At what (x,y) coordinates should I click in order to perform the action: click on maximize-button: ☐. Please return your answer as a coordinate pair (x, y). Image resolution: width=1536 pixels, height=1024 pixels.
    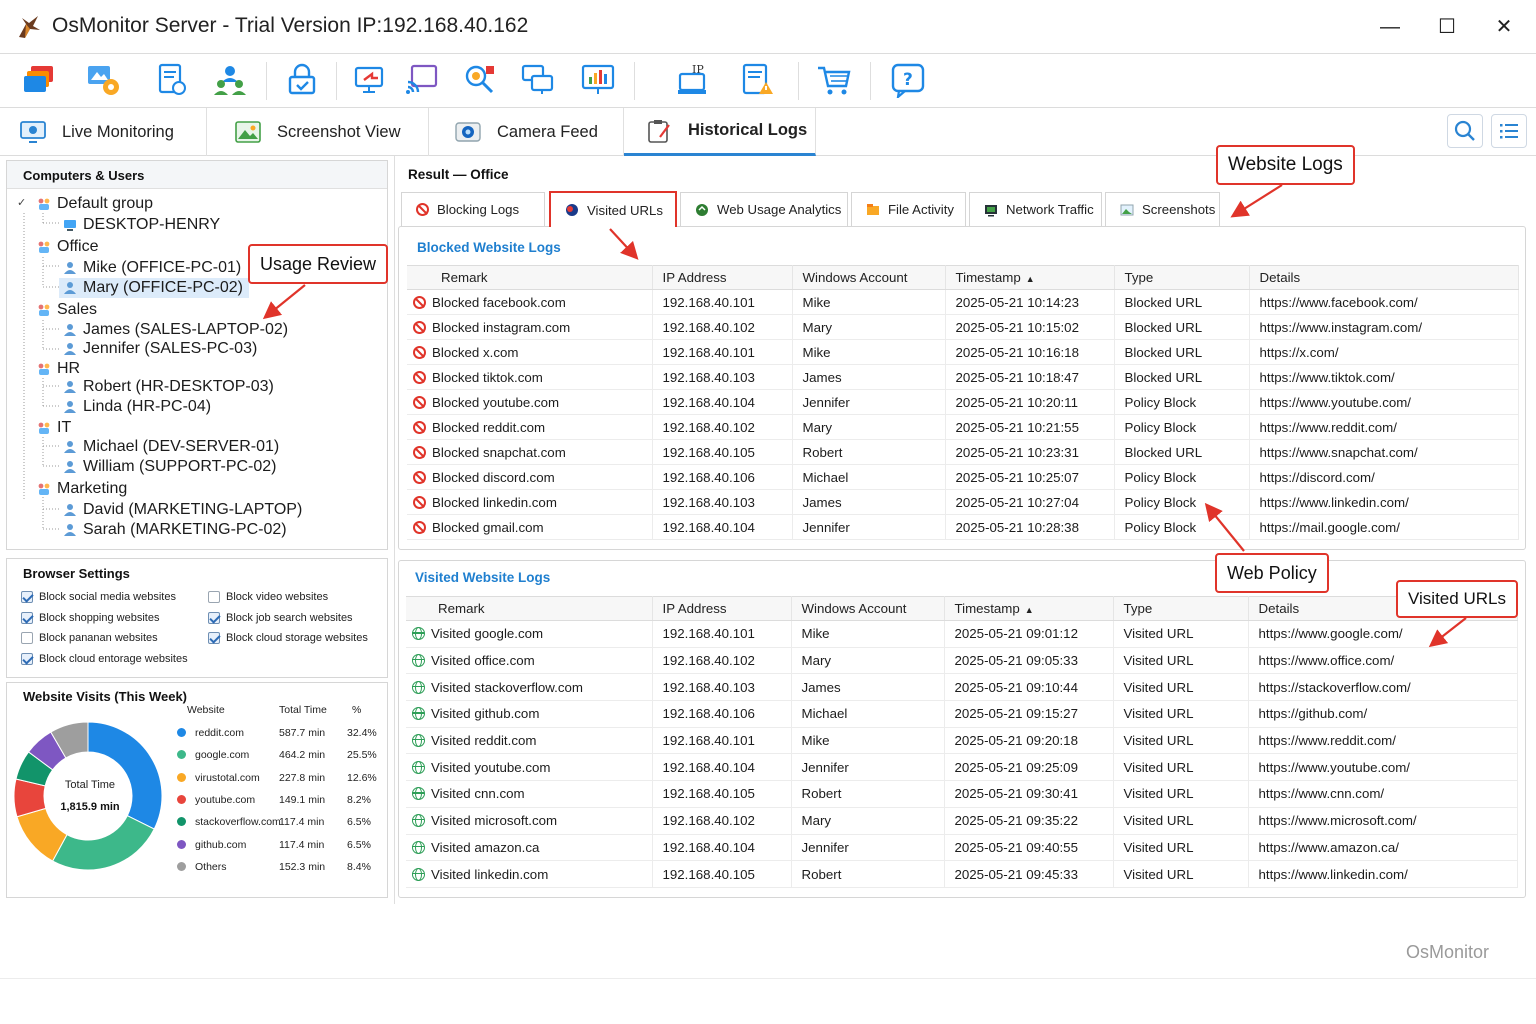
    Looking at the image, I should click on (1447, 27).